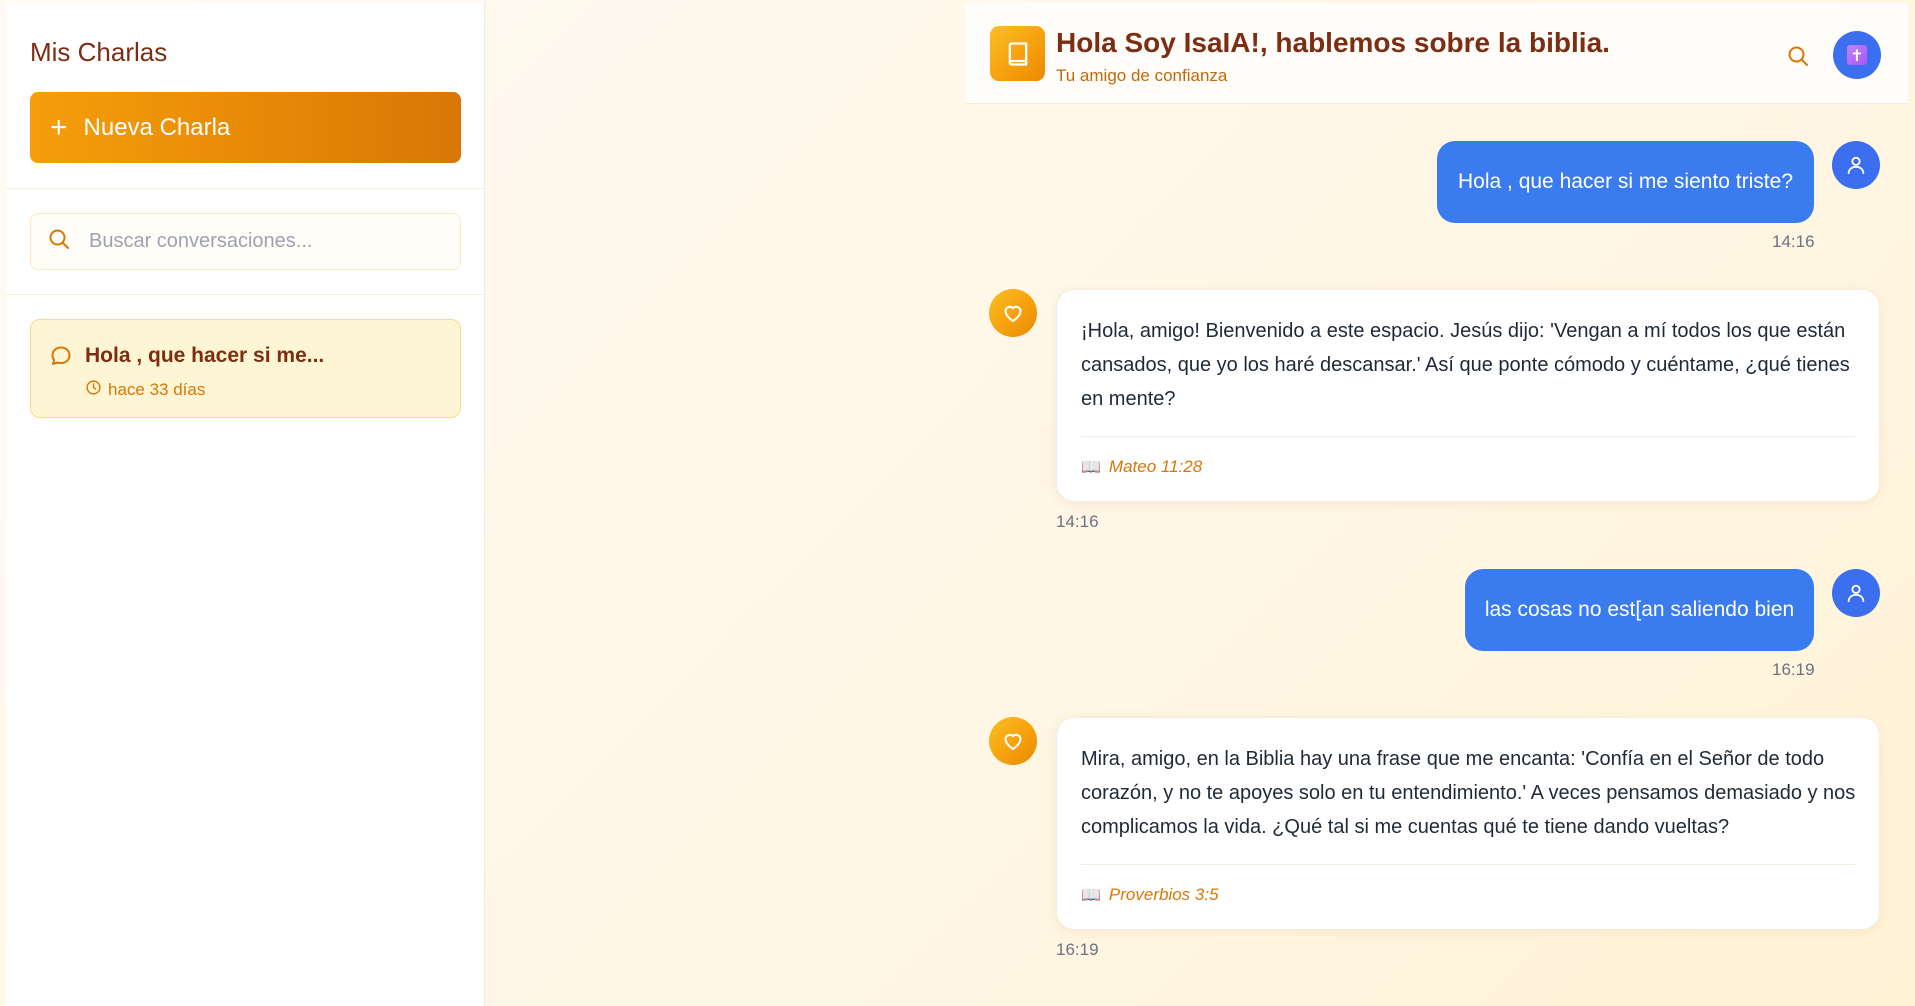 This screenshot has width=1915, height=1006. I want to click on message-text: las cosas no est[an saliendo bien, so click(1639, 609).